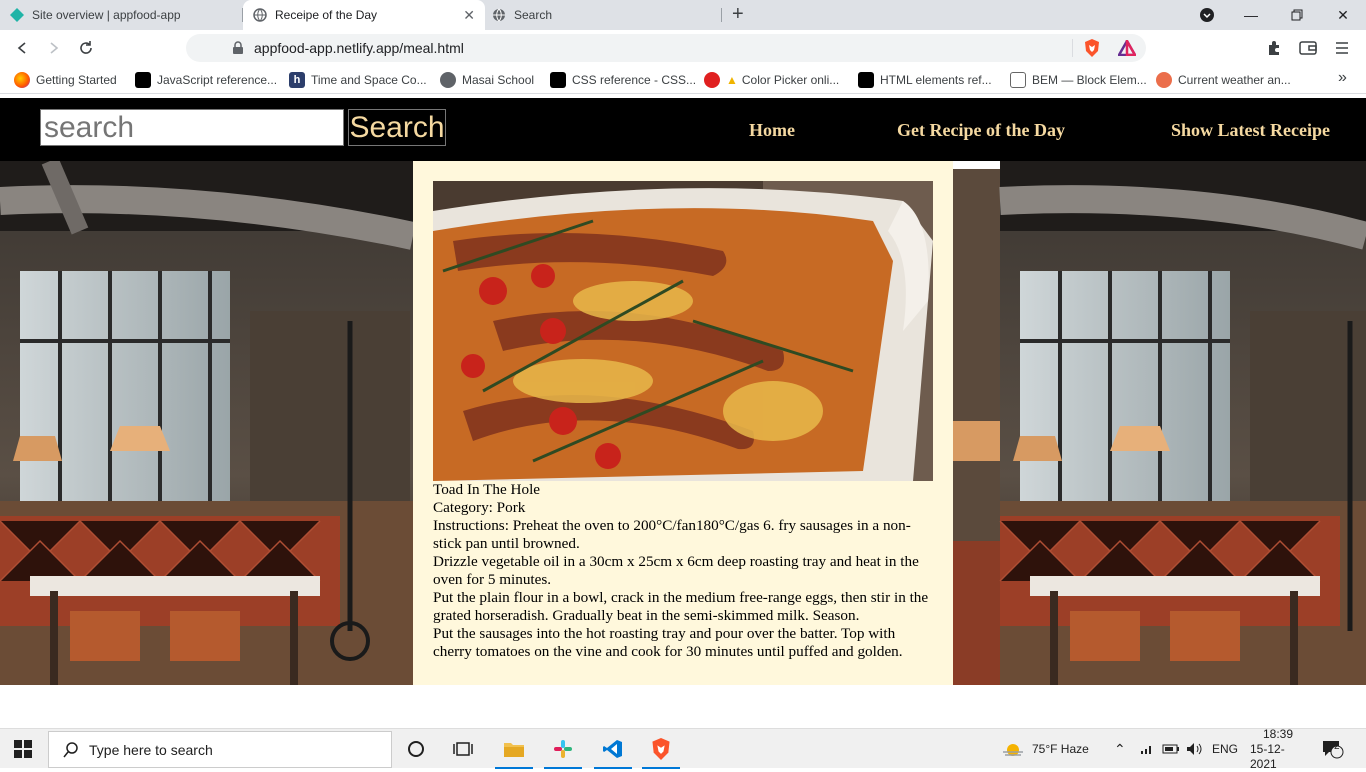 This screenshot has height=772, width=1366. I want to click on clock-date: 15-12-2021, so click(1267, 756).